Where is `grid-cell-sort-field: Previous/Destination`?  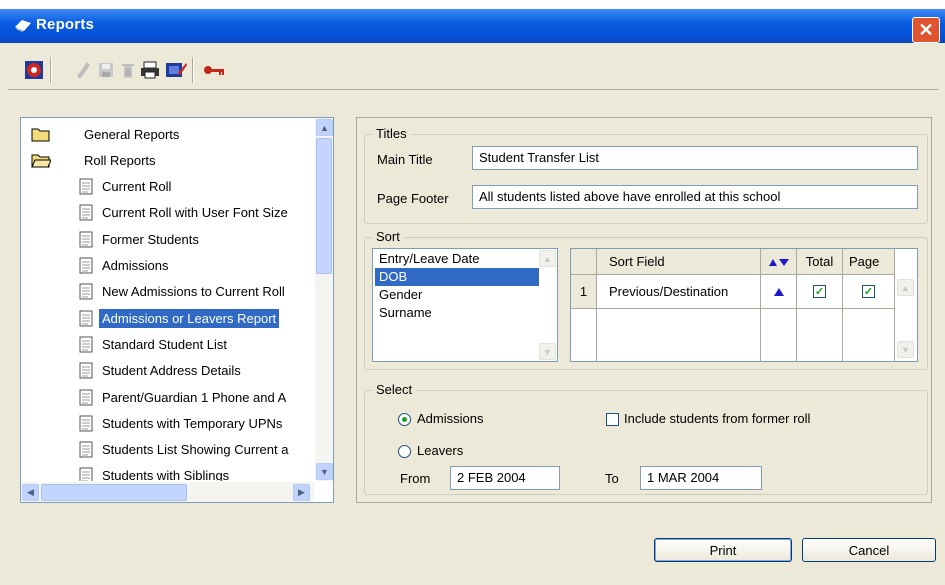
grid-cell-sort-field: Previous/Destination is located at coordinates (679, 292).